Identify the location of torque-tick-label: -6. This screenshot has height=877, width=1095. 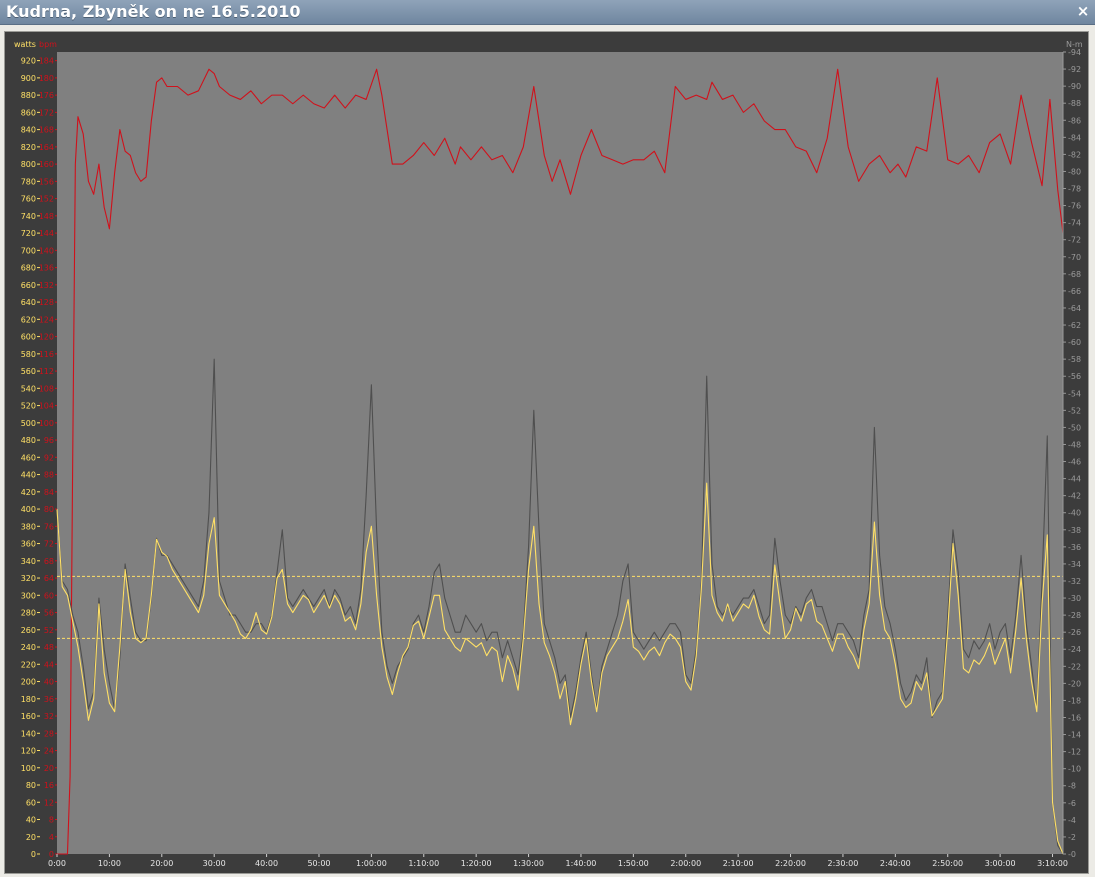
(1072, 803).